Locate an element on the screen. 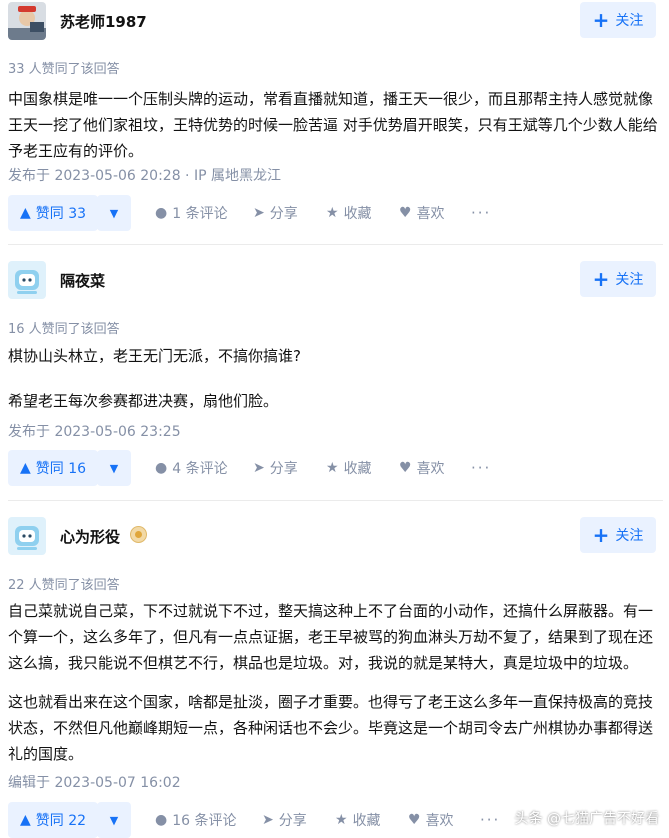 The height and width of the screenshot is (838, 669). comment-button: ● 16 条评论 is located at coordinates (195, 820).